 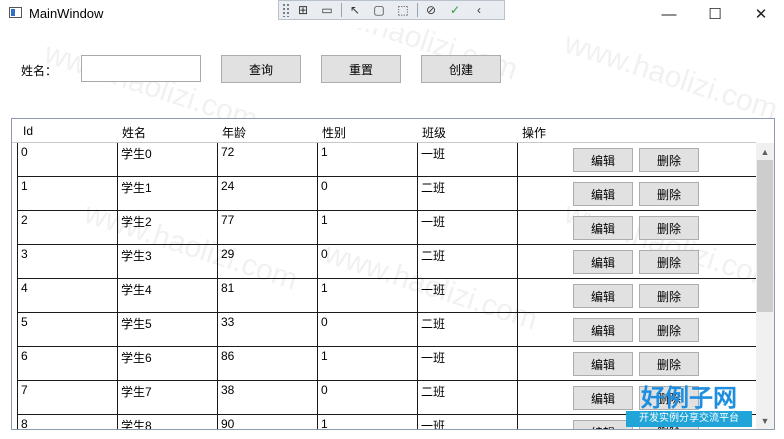 What do you see at coordinates (303, 10) in the screenshot?
I see `visual-tree-icon: ⊞` at bounding box center [303, 10].